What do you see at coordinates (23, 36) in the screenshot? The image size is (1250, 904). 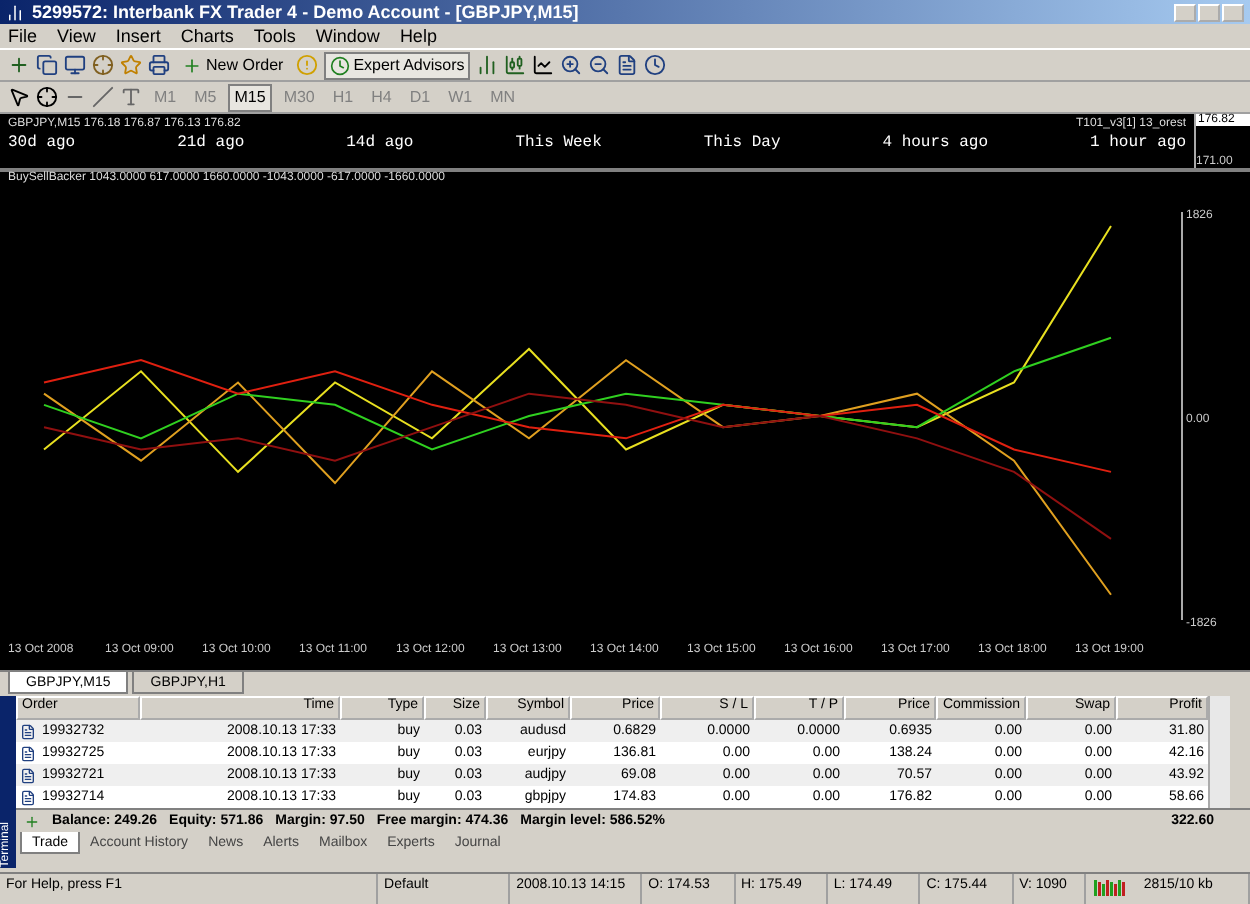 I see `menu-item: File` at bounding box center [23, 36].